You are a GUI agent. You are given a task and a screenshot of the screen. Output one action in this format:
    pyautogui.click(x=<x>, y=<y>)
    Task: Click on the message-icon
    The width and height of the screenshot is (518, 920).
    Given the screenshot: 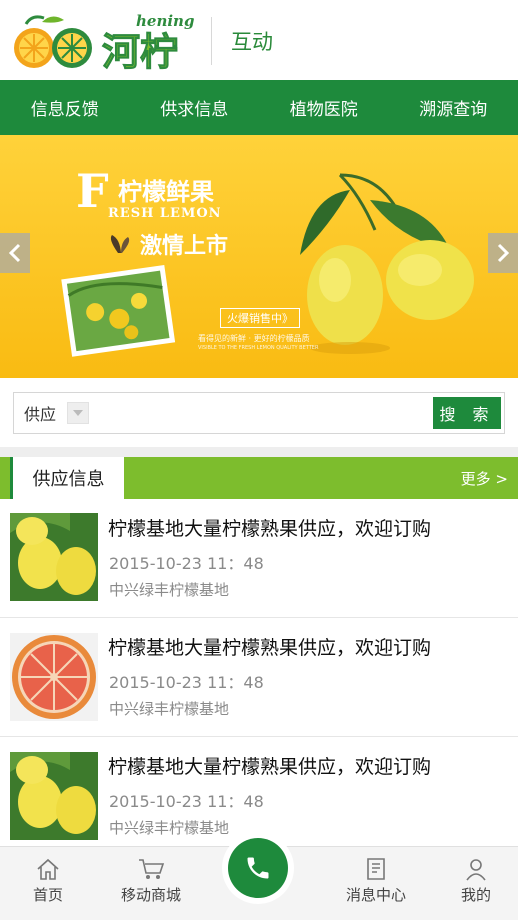 What is the action you would take?
    pyautogui.click(x=376, y=869)
    